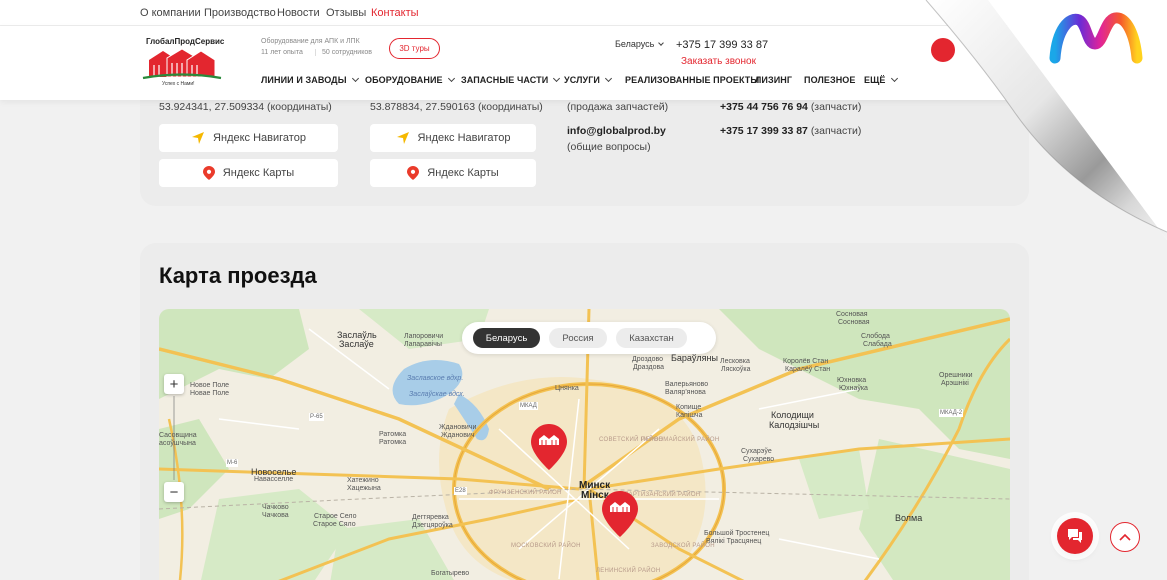 Image resolution: width=1167 pixels, height=580 pixels. What do you see at coordinates (616, 131) in the screenshot?
I see `email-link: info@globalprod.by` at bounding box center [616, 131].